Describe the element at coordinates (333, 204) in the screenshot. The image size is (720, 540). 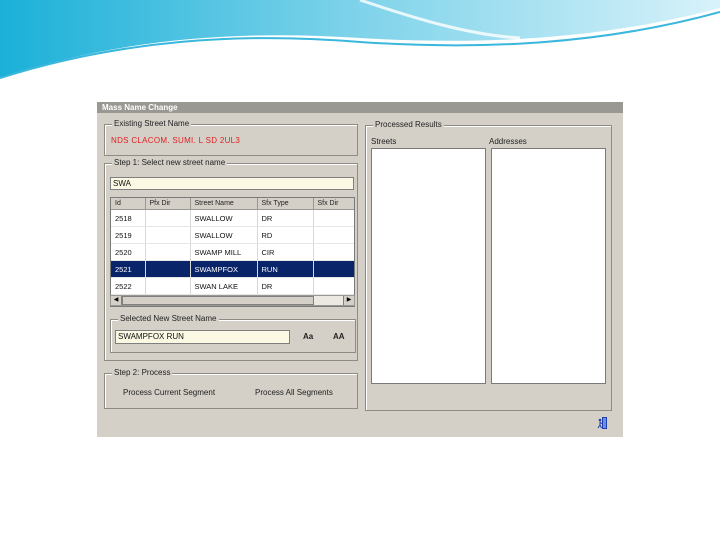
I see `column-header-sfx-dir: Sfx Dir` at that location.